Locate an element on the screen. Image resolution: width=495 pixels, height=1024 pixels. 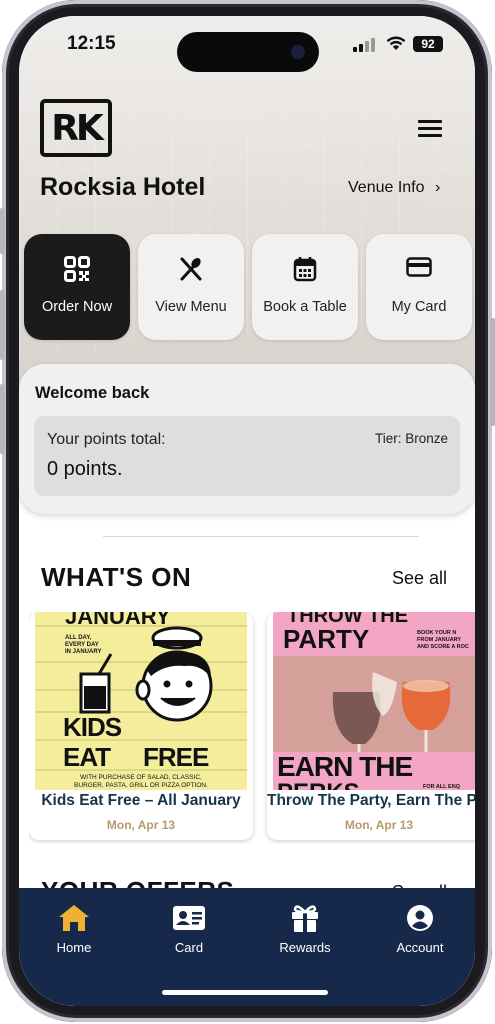
venue-info-link: Venue Info › is located at coordinates (394, 188).